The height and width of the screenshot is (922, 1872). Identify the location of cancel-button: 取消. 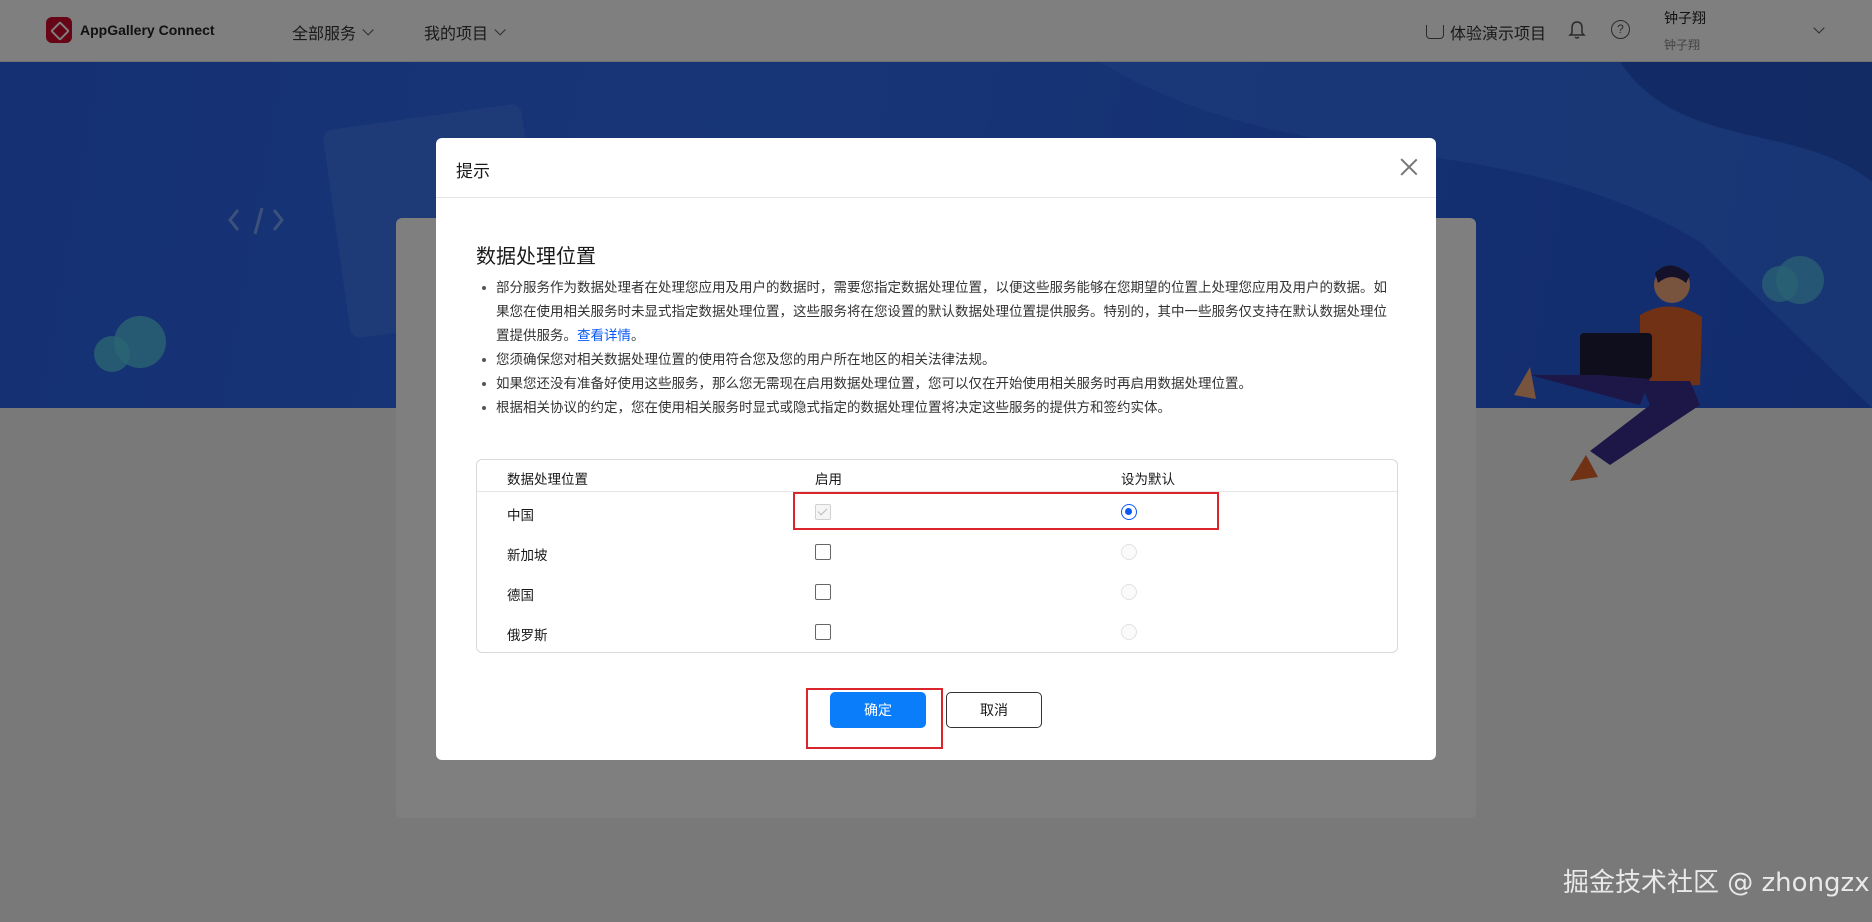
(994, 710).